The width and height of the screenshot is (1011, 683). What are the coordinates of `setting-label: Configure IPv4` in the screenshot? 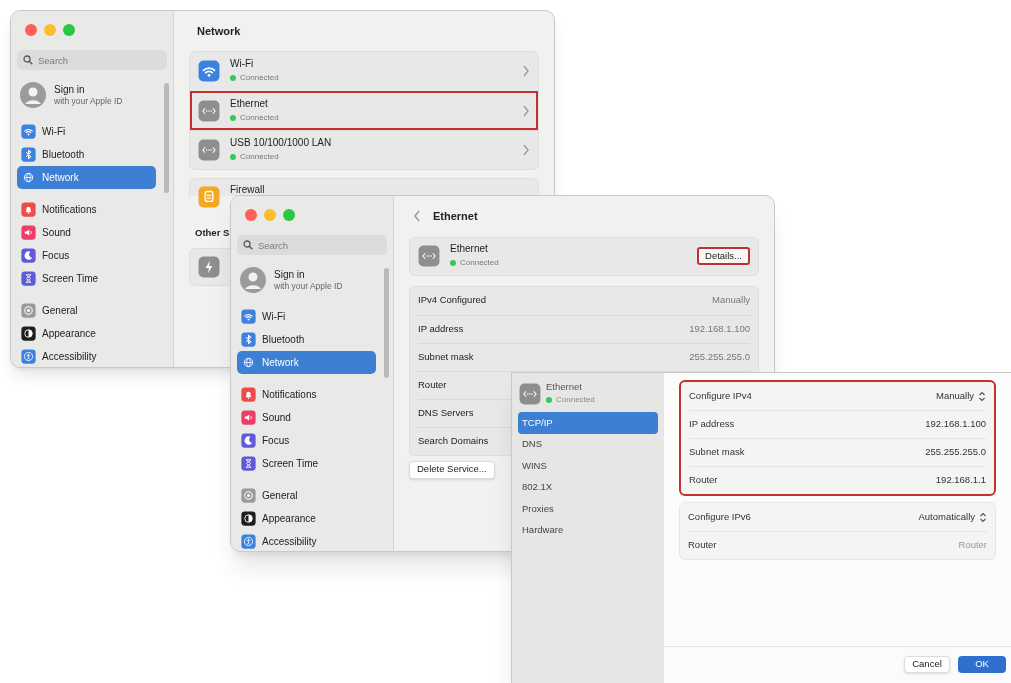 It's located at (720, 395).